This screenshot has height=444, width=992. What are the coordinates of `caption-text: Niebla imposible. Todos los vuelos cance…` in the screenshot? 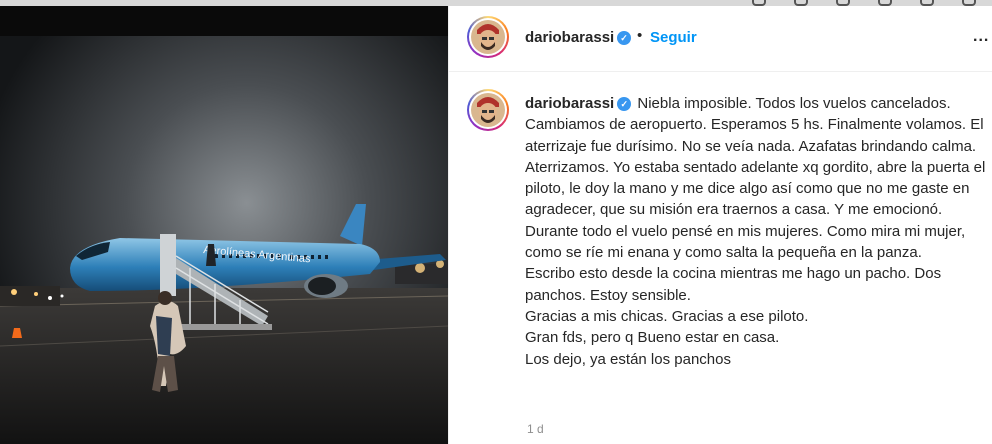 It's located at (755, 157).